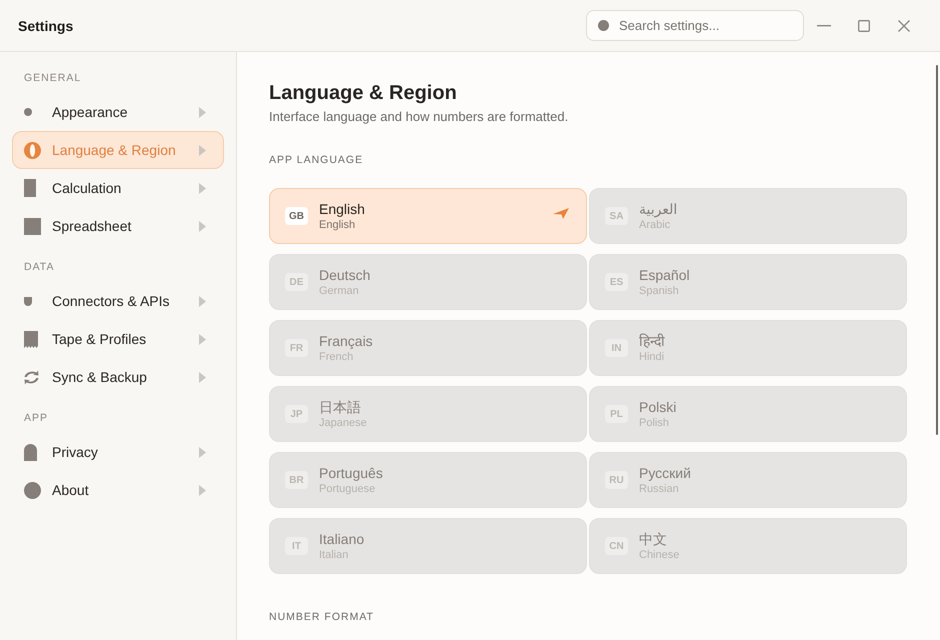 This screenshot has height=640, width=940. I want to click on sidebar-section-heading: APP, so click(36, 418).